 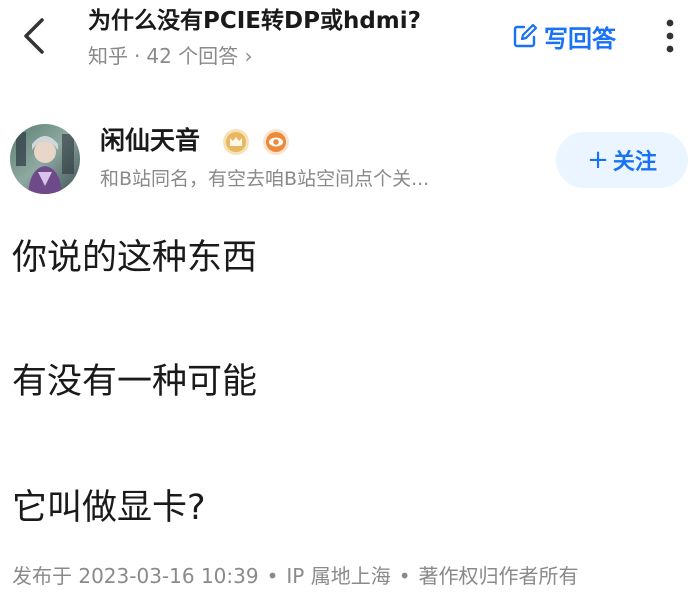 What do you see at coordinates (135, 576) in the screenshot?
I see `publish-time: 发布于 2023-03-16 10:39` at bounding box center [135, 576].